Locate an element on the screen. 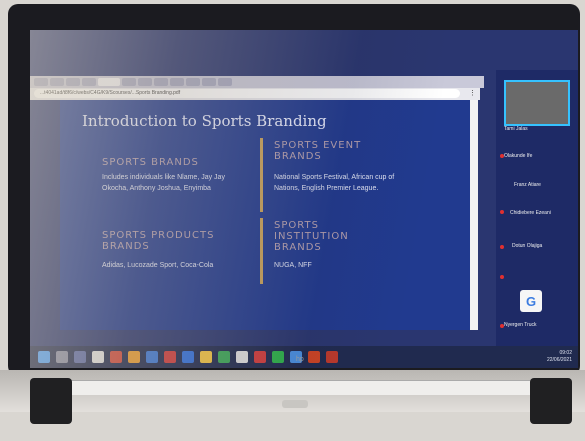 This screenshot has height=441, width=585. task-view-icon is located at coordinates (80, 357).